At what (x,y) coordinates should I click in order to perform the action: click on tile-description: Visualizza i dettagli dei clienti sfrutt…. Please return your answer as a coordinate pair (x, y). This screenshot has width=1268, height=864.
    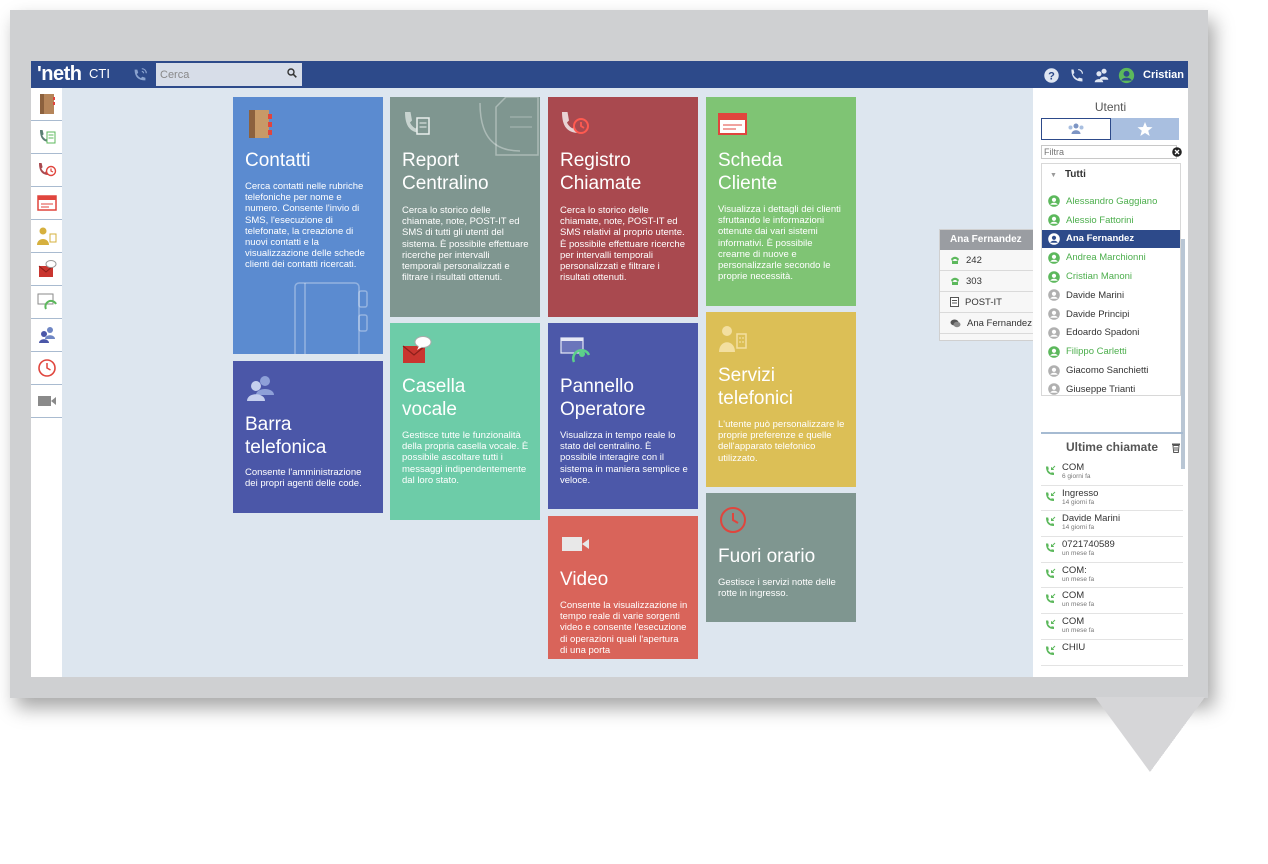
    Looking at the image, I should click on (779, 243).